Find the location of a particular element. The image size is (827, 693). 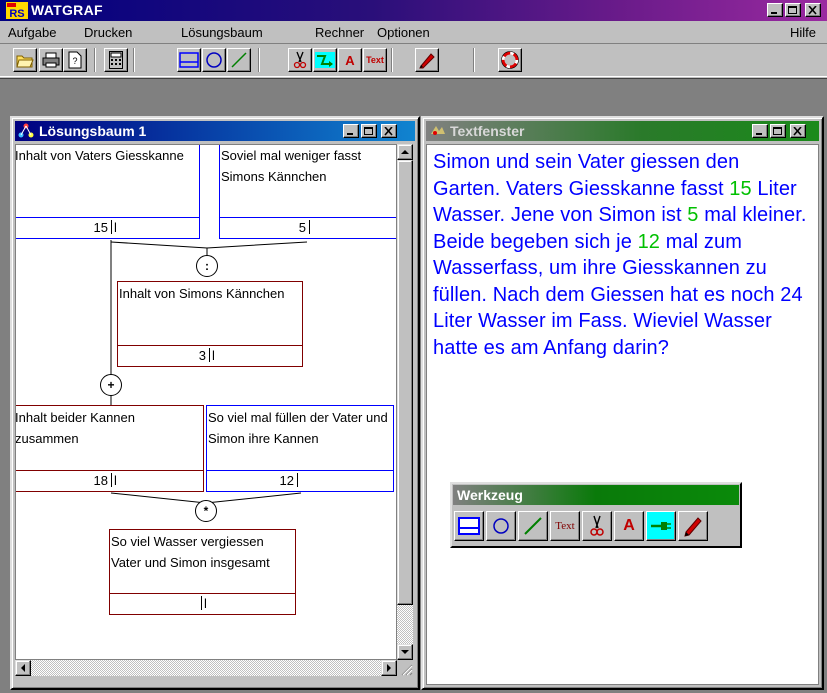

tree-box-label: Inhalt von Vaters Giesskanne is located at coordinates (99, 155).